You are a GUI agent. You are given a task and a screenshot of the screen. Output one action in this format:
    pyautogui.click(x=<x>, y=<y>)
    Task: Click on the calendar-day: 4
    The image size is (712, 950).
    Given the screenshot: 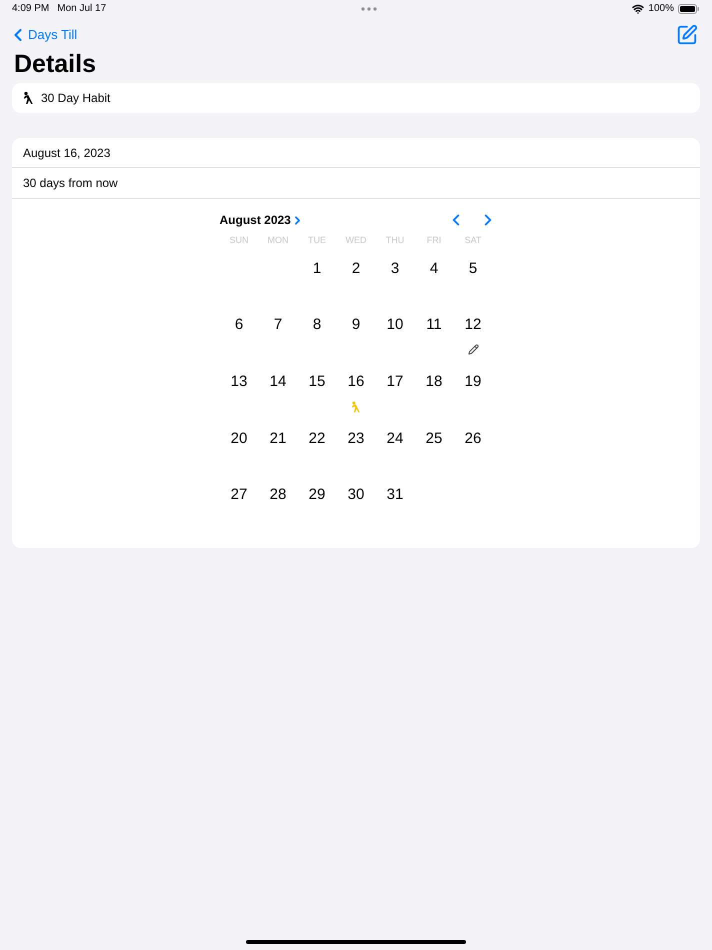 What is the action you would take?
    pyautogui.click(x=434, y=269)
    